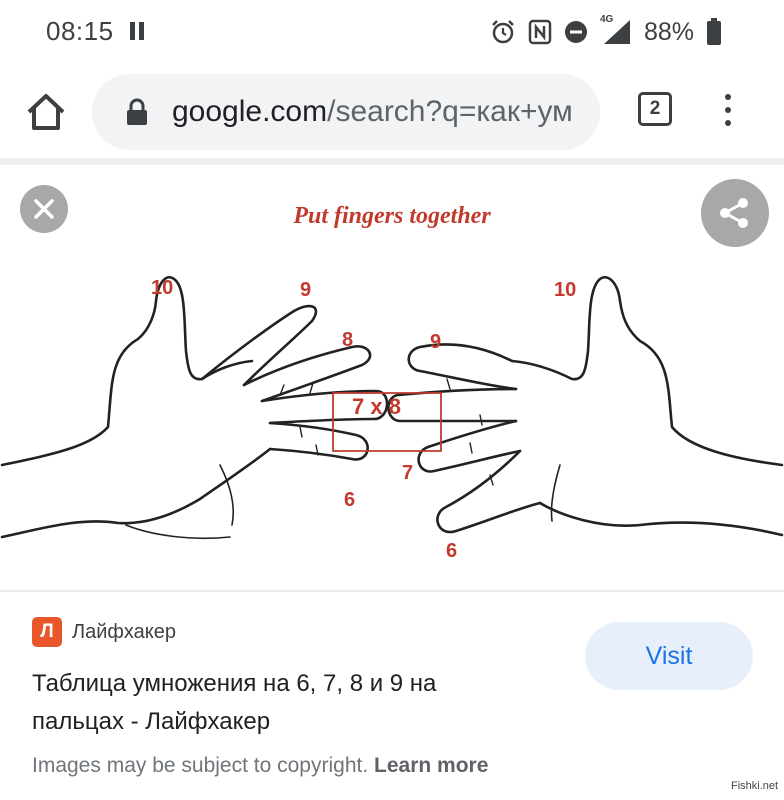  Describe the element at coordinates (755, 786) in the screenshot. I see `watermark: Fishki.net` at that location.